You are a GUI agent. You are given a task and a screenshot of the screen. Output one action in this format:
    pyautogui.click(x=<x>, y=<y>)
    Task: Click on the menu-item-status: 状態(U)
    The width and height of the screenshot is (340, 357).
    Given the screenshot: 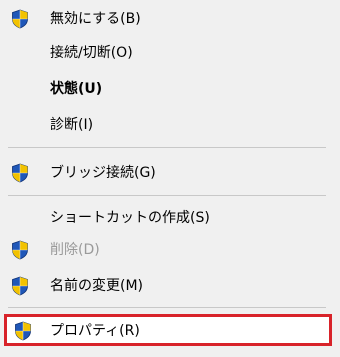 What is the action you would take?
    pyautogui.click(x=170, y=88)
    